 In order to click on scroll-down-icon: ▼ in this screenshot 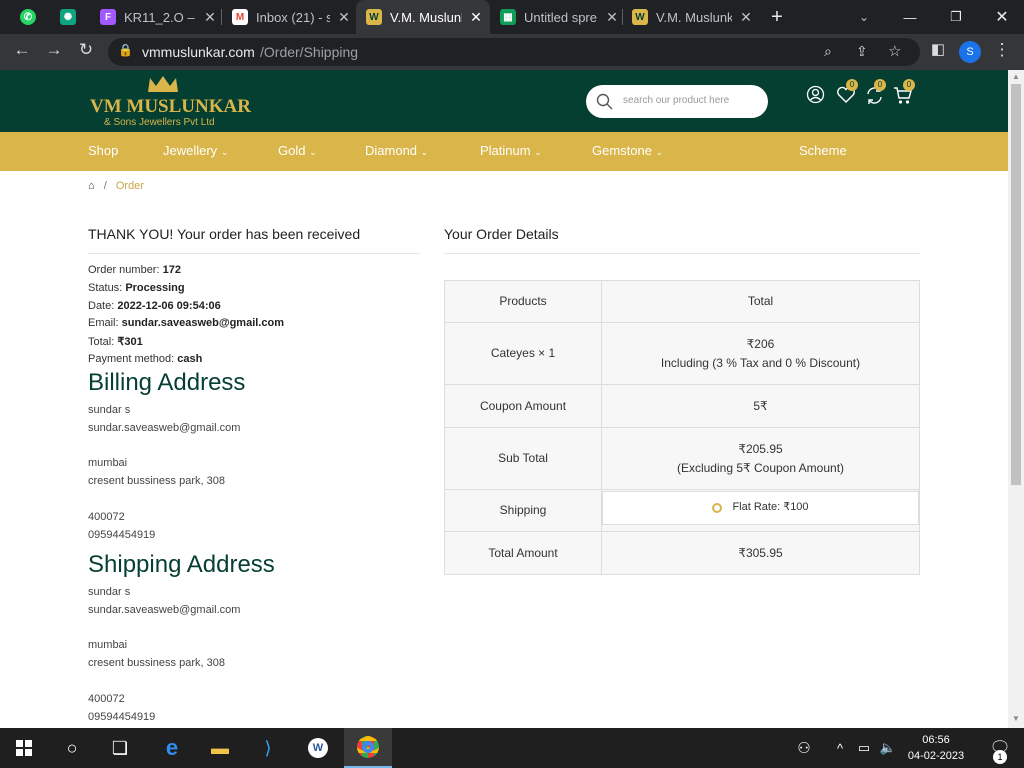, I will do `click(1016, 718)`.